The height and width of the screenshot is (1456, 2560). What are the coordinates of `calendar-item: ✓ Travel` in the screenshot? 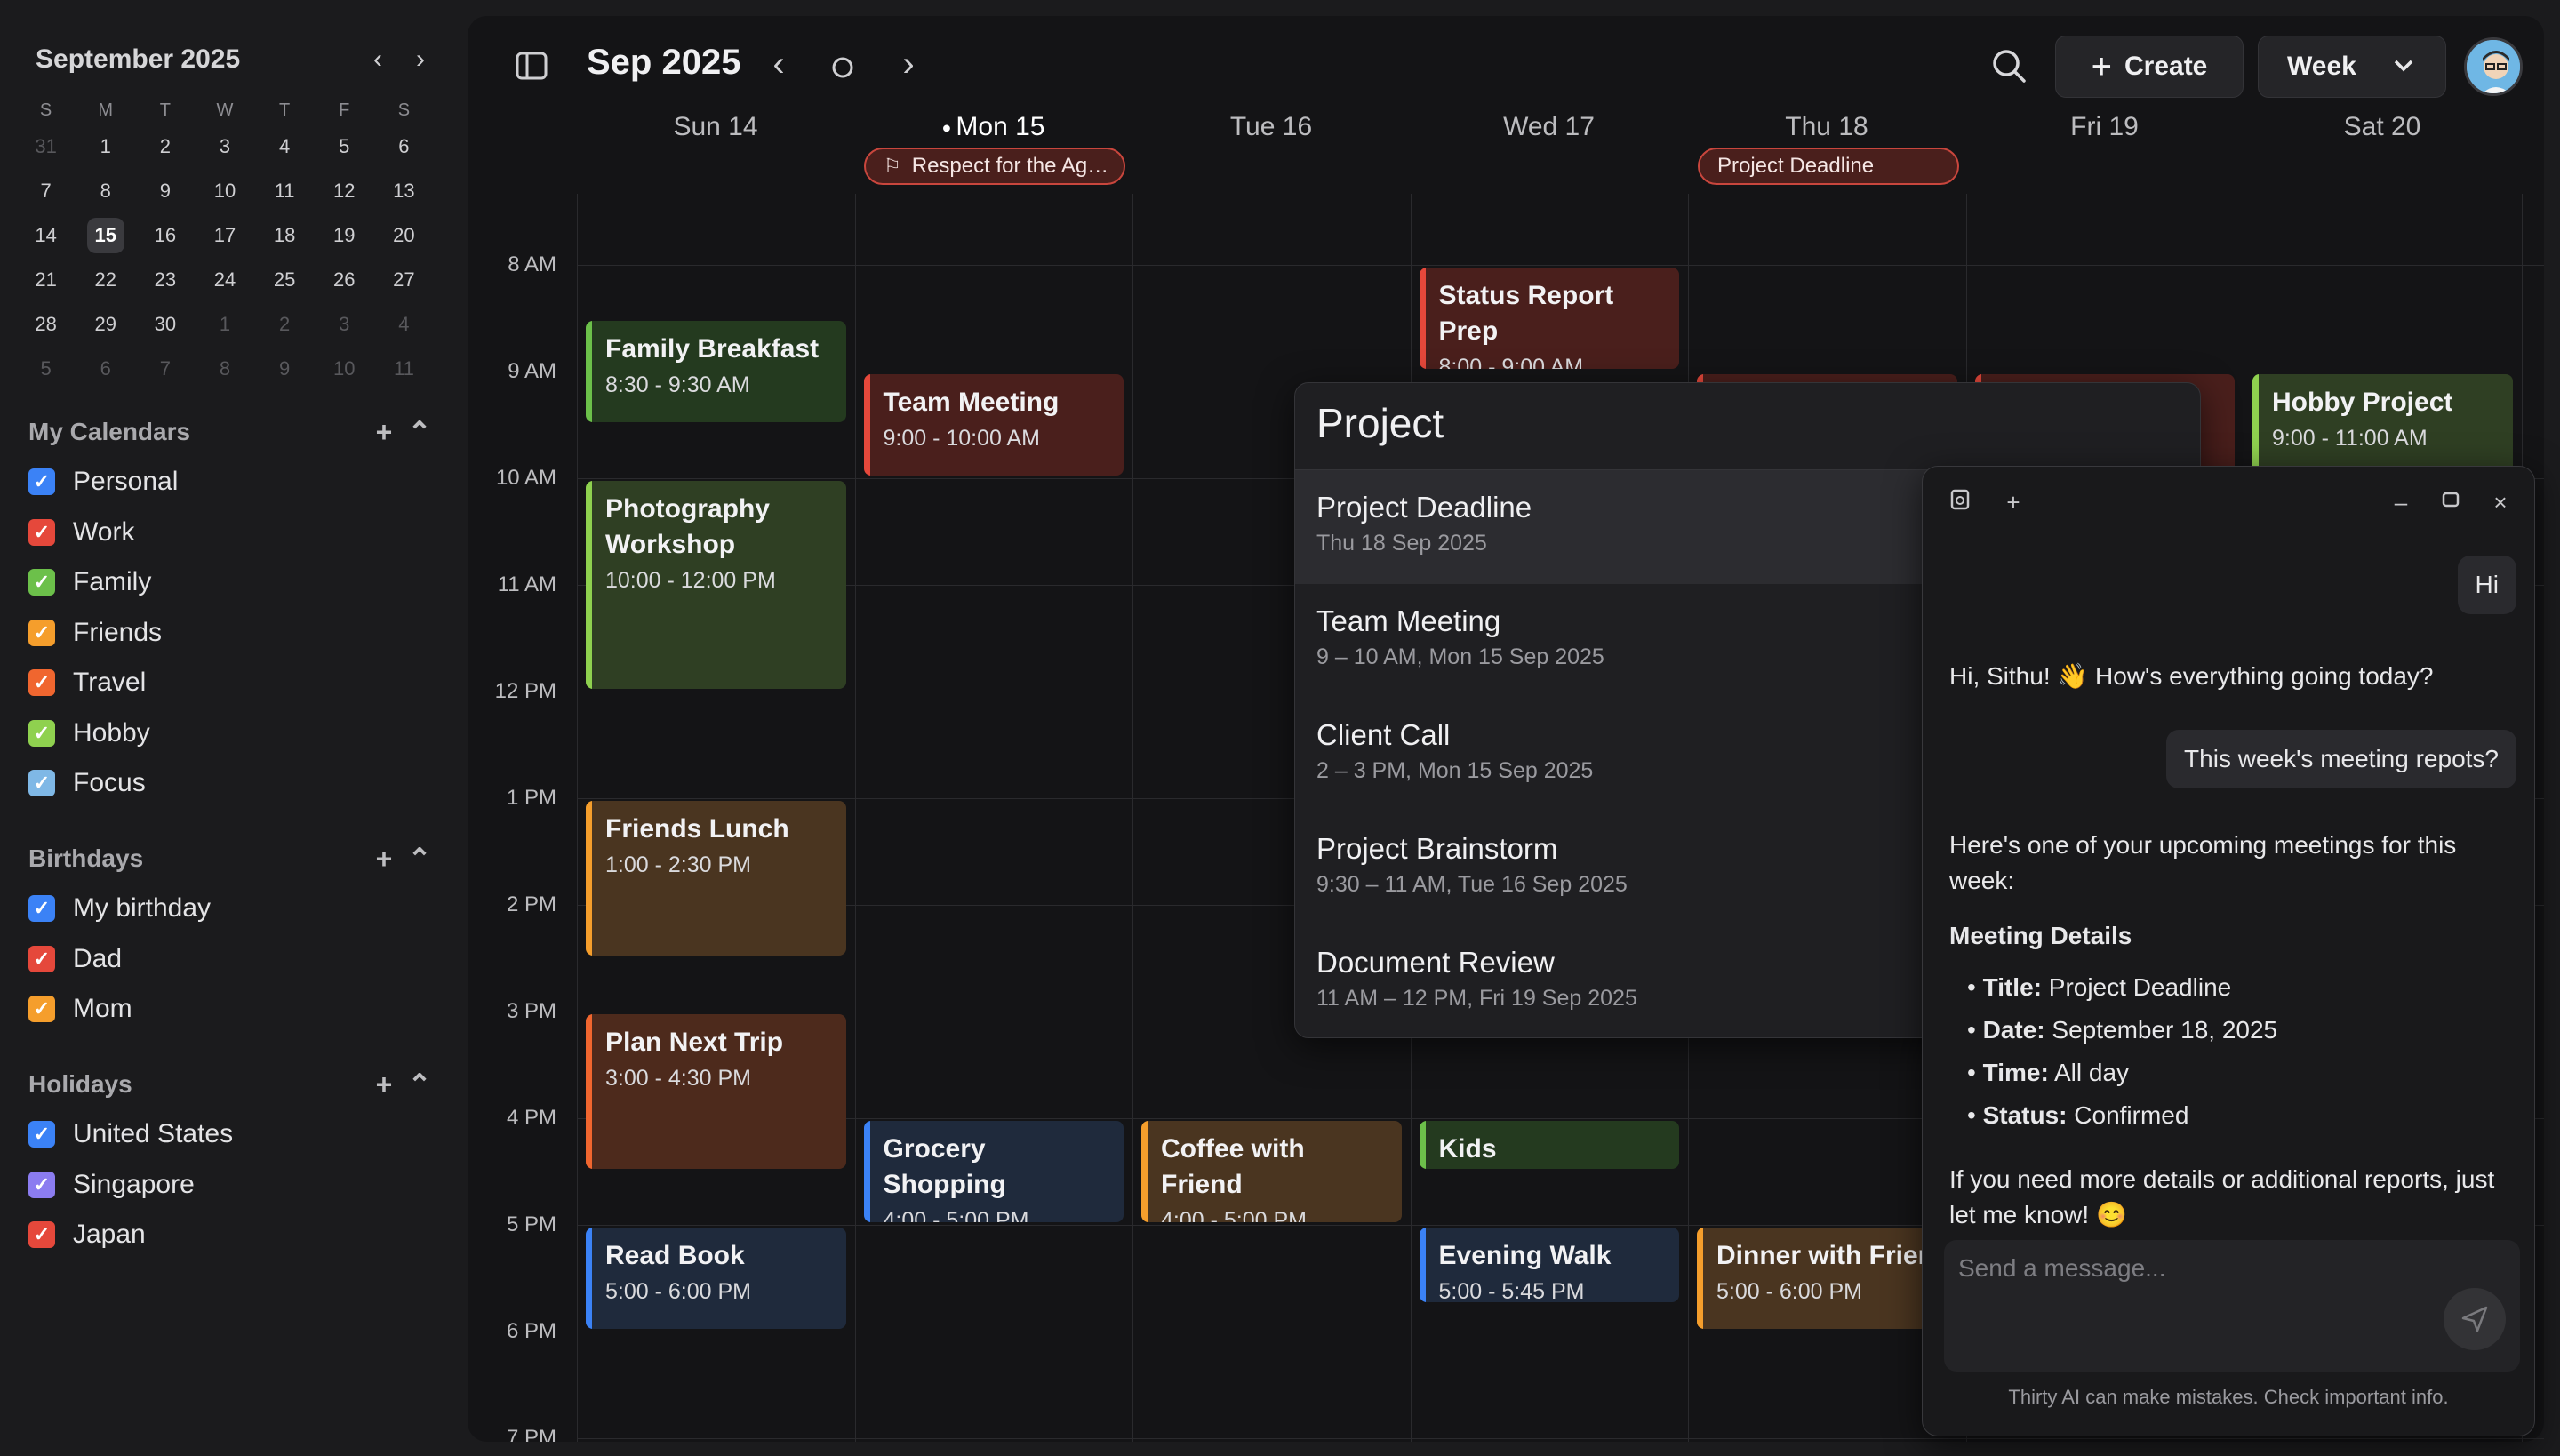 It's located at (232, 683).